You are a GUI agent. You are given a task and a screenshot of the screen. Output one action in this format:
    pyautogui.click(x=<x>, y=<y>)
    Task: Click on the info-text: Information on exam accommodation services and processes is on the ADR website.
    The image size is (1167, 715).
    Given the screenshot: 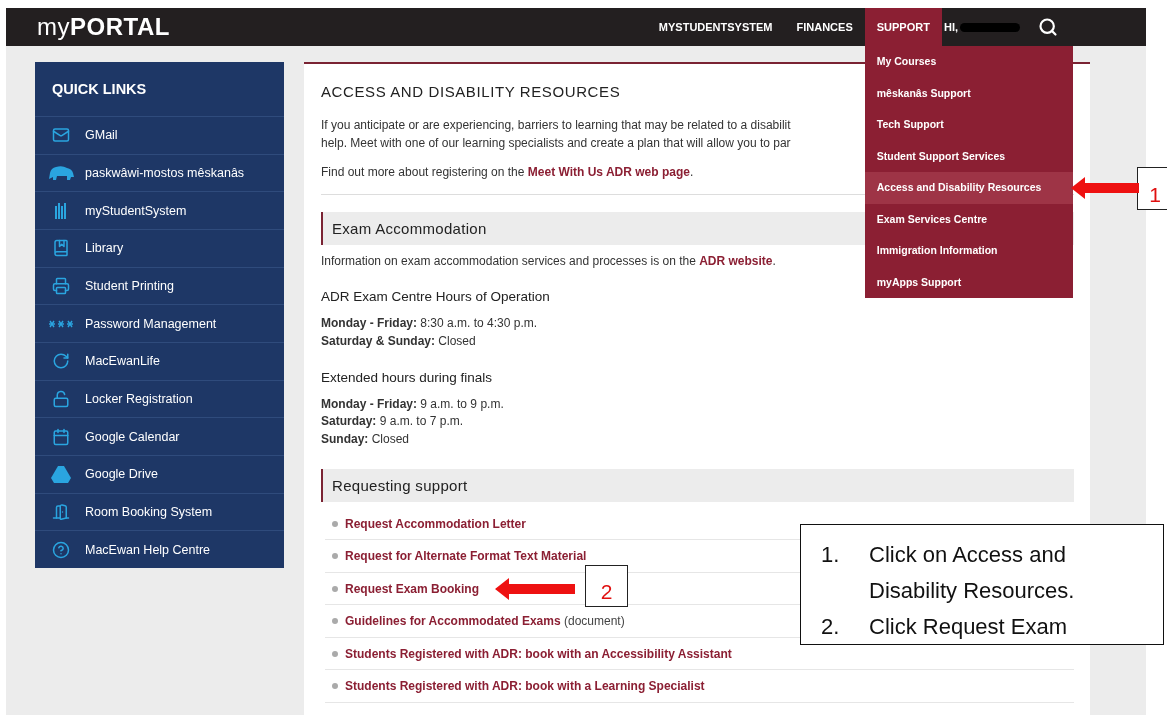 What is the action you would take?
    pyautogui.click(x=549, y=261)
    